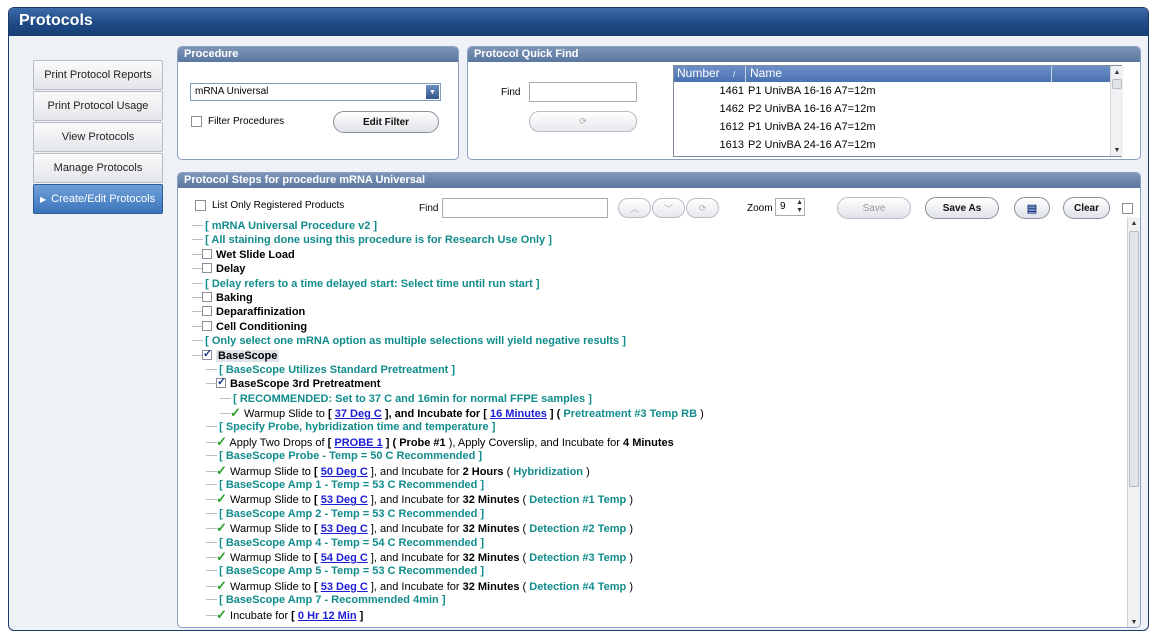  I want to click on spinner-arrows-icon: ▲ ▼, so click(799, 207).